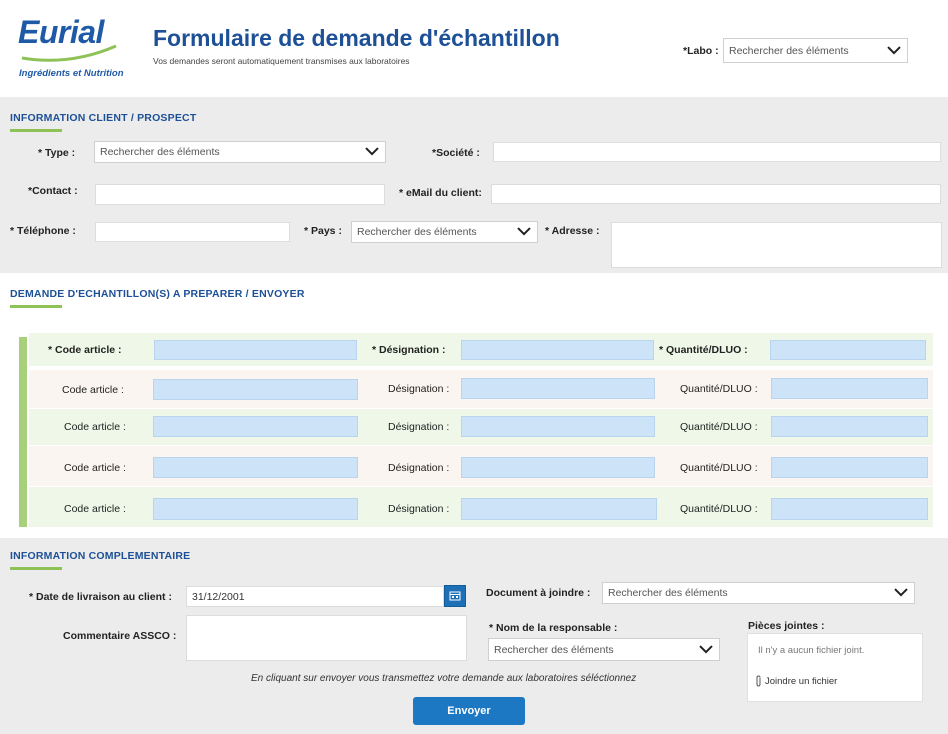  Describe the element at coordinates (553, 628) in the screenshot. I see `responsable-label: * Nom de la responsable :` at that location.